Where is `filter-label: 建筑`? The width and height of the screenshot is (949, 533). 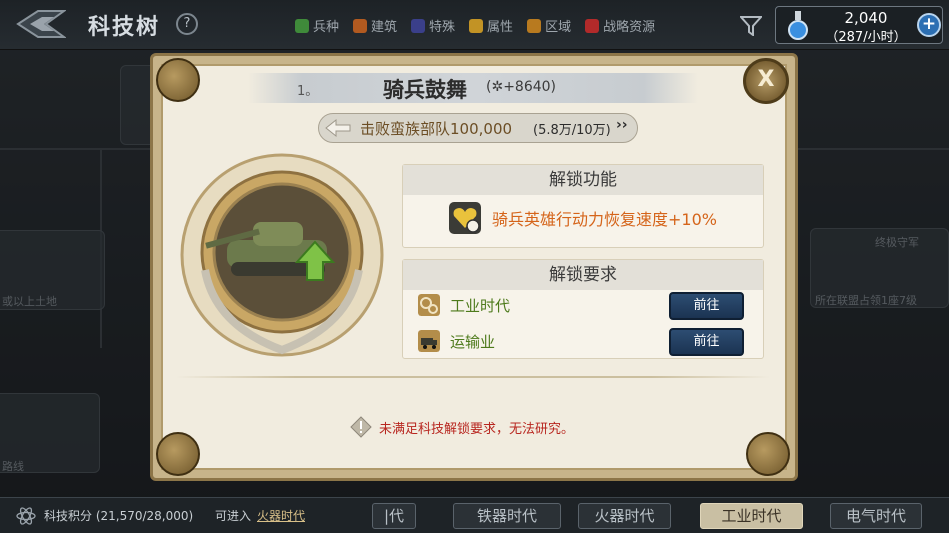
filter-label: 建筑 is located at coordinates (384, 27).